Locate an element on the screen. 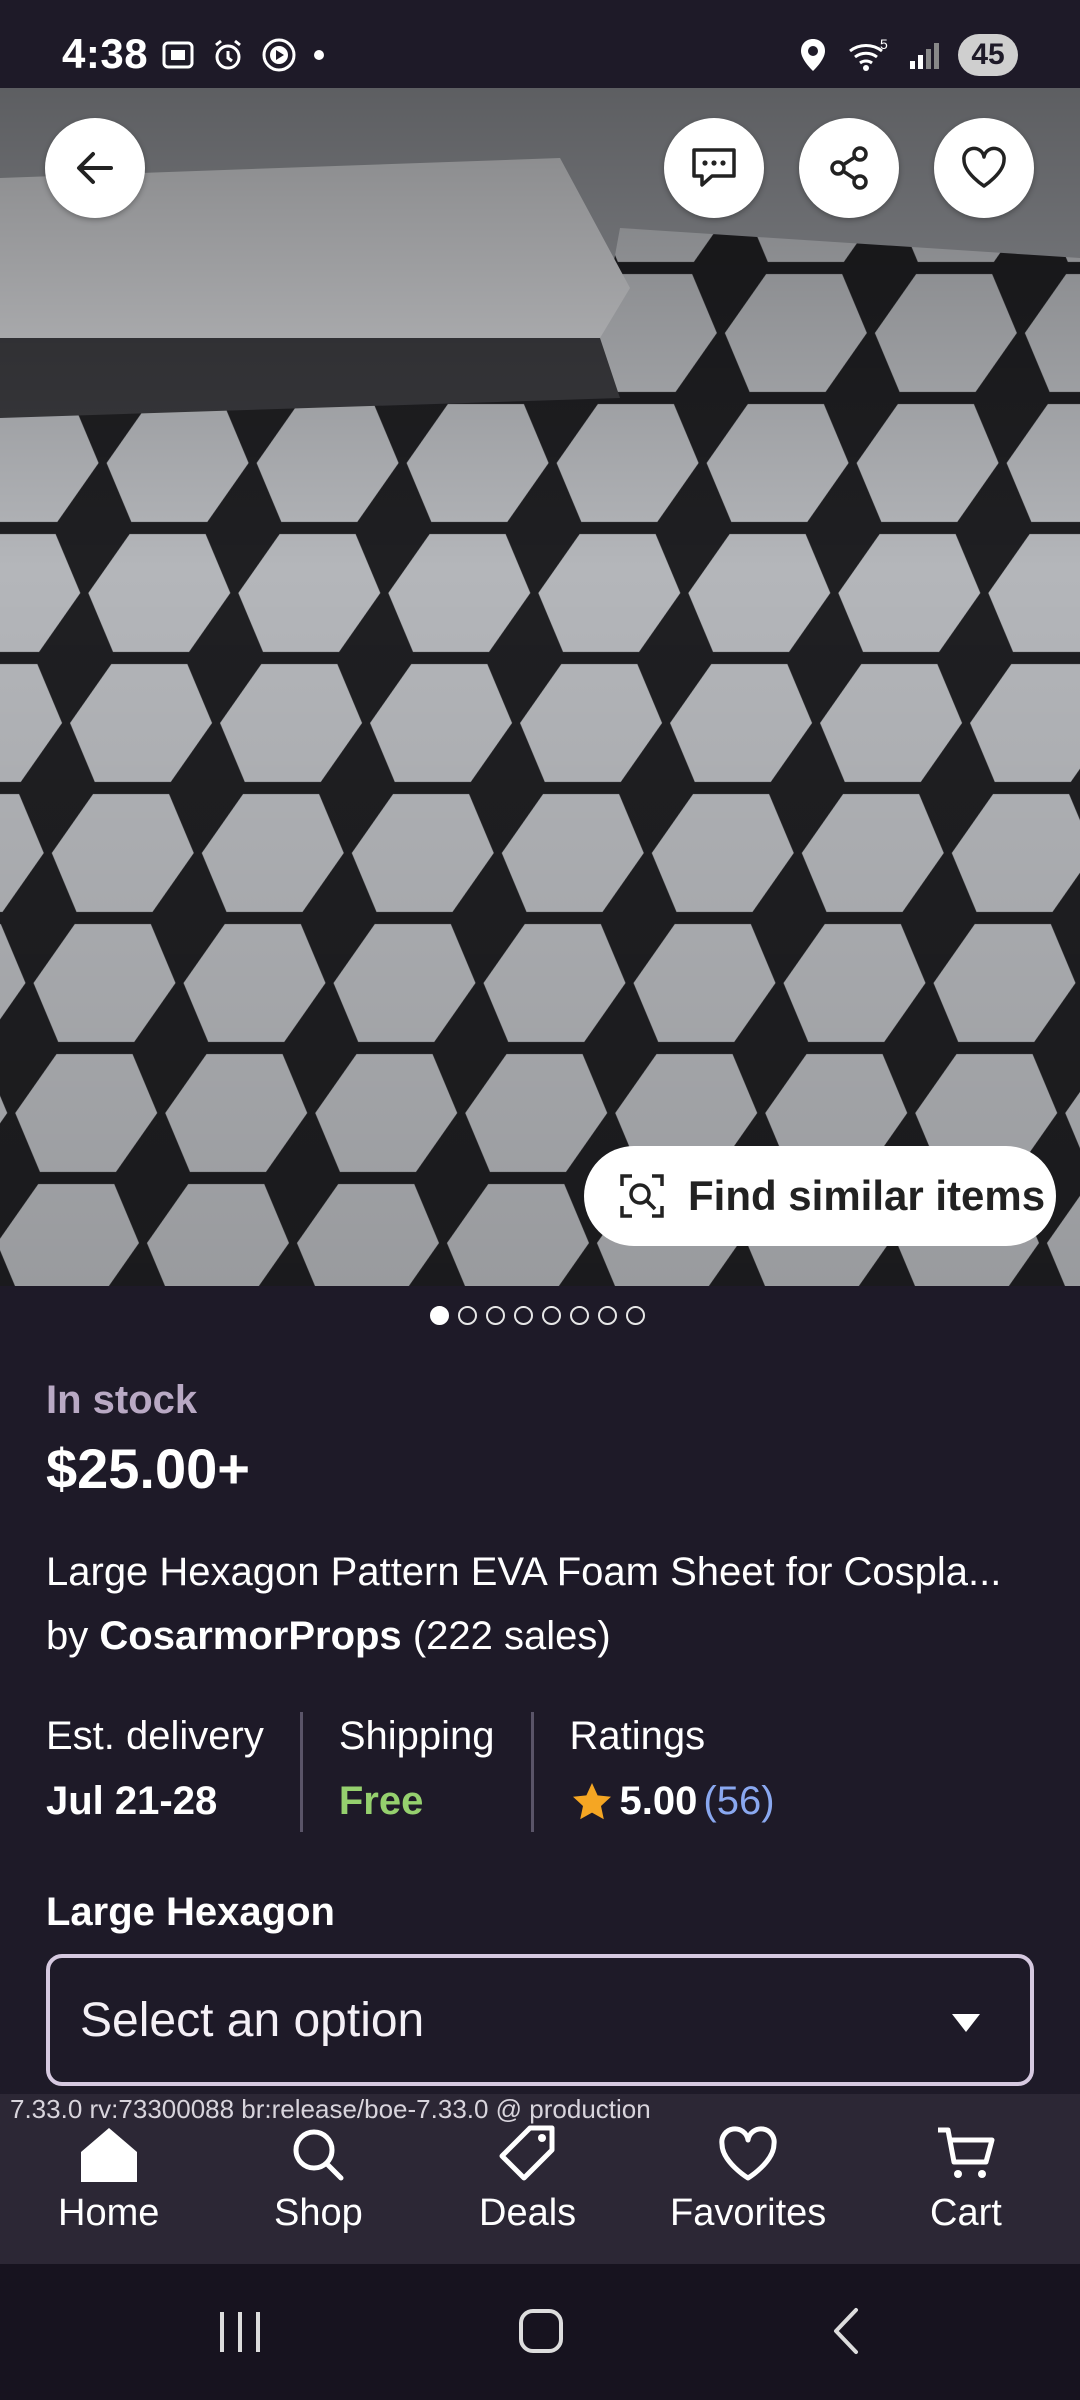 The width and height of the screenshot is (1080, 2400). delivery-label: Est. delivery is located at coordinates (155, 1736).